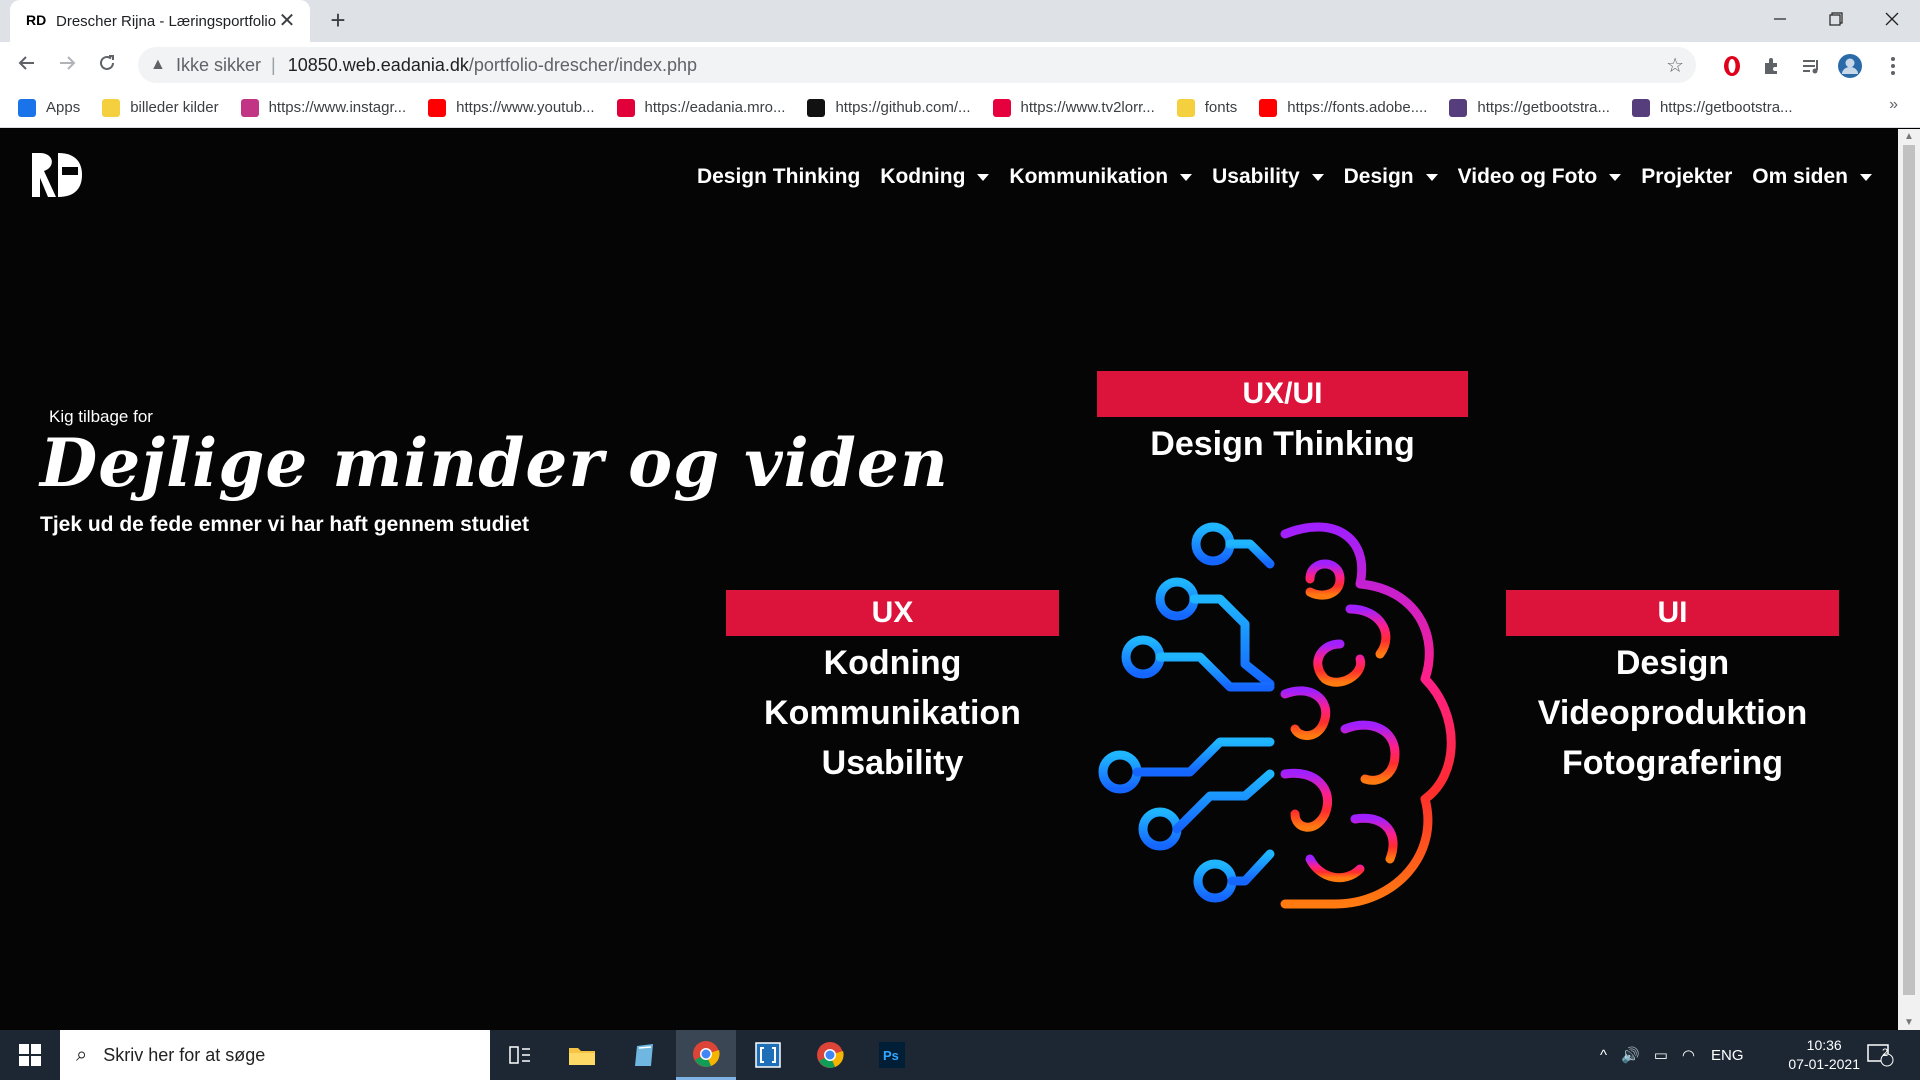 The width and height of the screenshot is (1920, 1080). Describe the element at coordinates (1885, 1053) in the screenshot. I see `notification-count: 2` at that location.